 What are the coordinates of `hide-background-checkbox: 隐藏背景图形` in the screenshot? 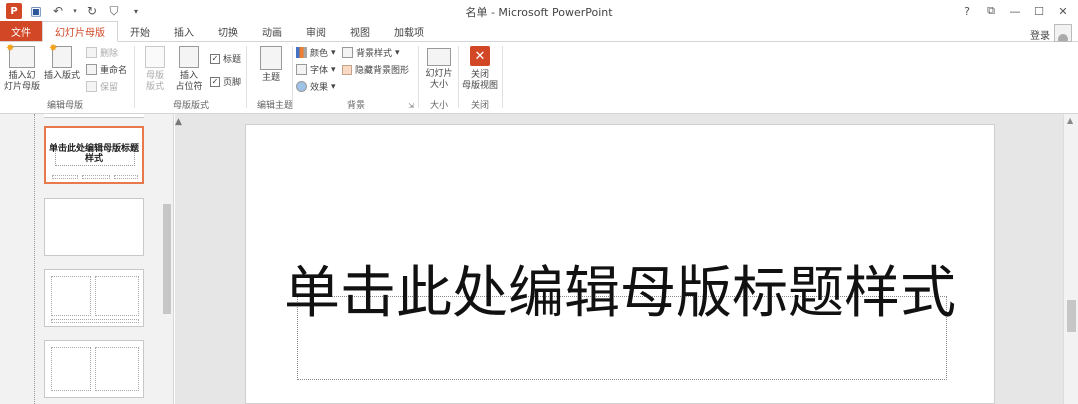 It's located at (375, 69).